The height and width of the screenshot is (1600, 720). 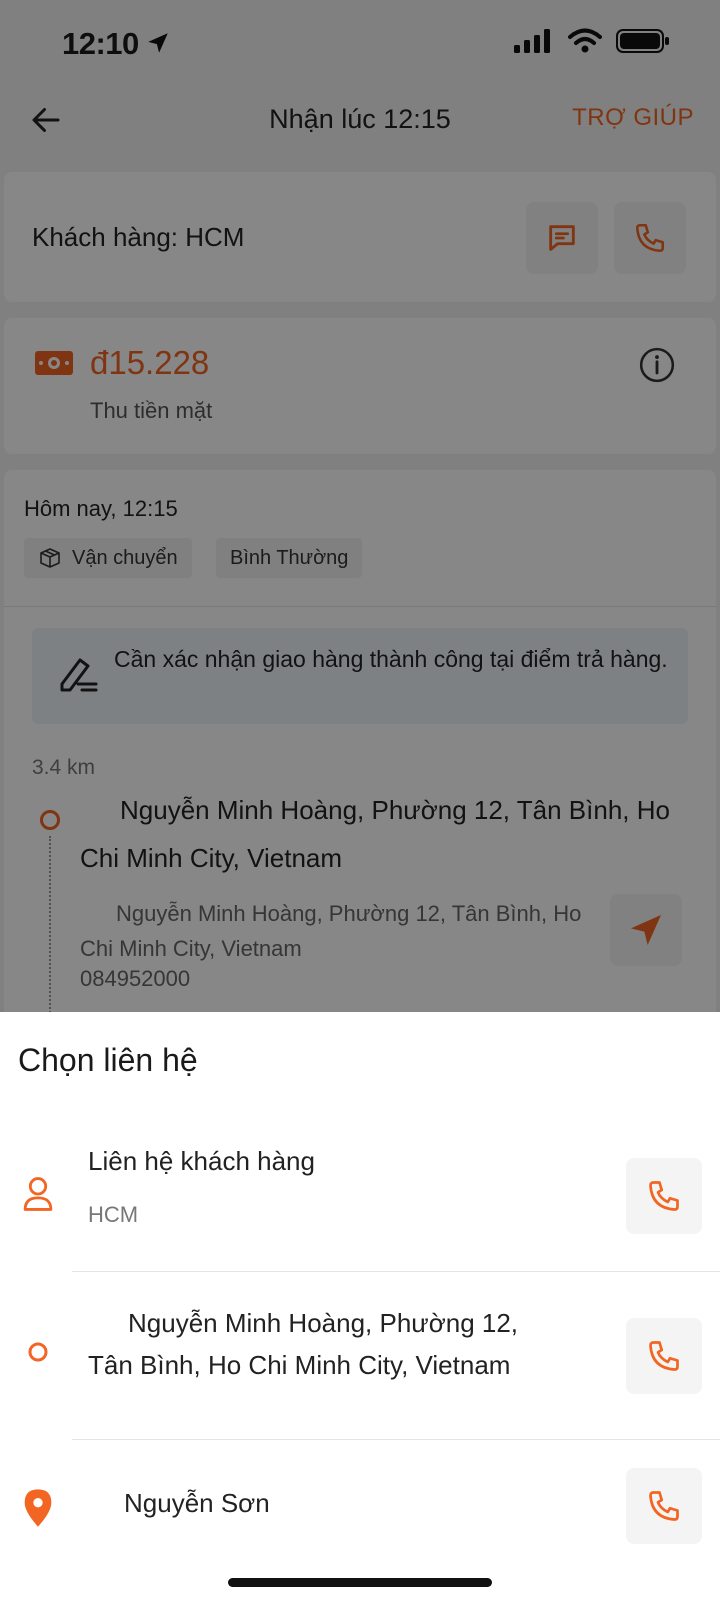 I want to click on contact-sub: HCM, so click(x=113, y=1214).